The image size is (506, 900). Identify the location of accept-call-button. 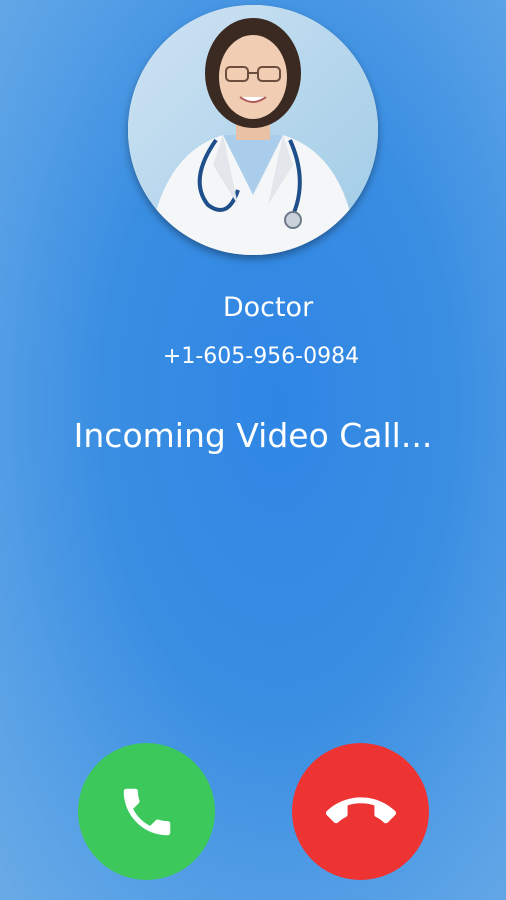
(146, 811).